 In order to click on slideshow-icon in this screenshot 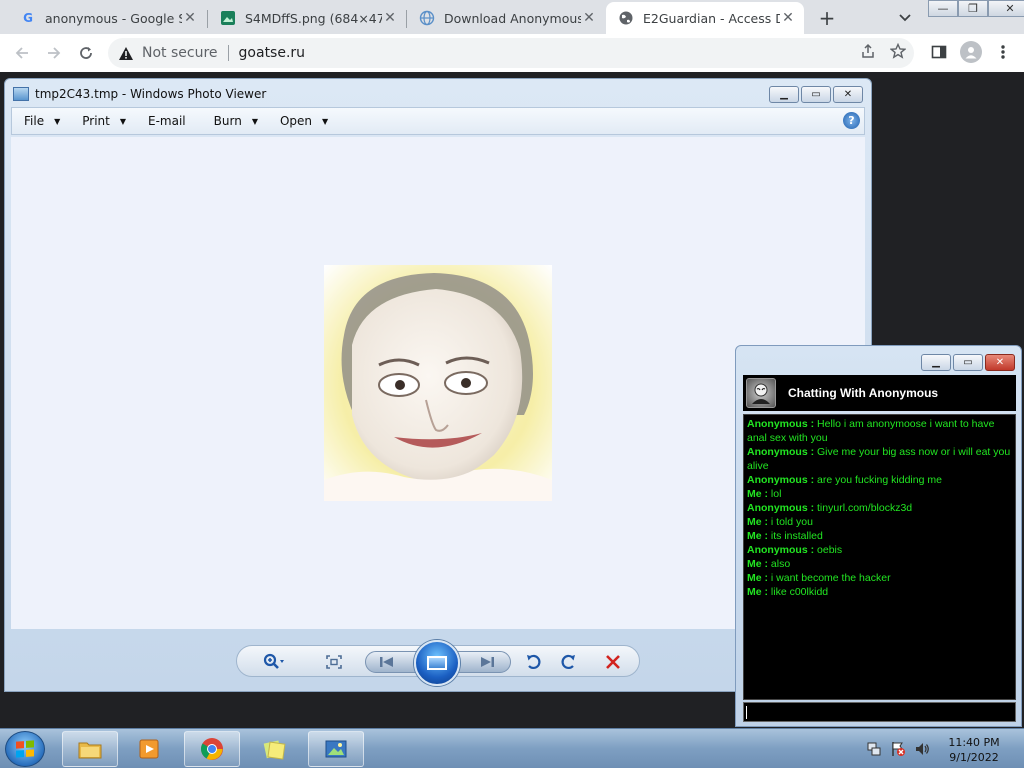, I will do `click(437, 663)`.